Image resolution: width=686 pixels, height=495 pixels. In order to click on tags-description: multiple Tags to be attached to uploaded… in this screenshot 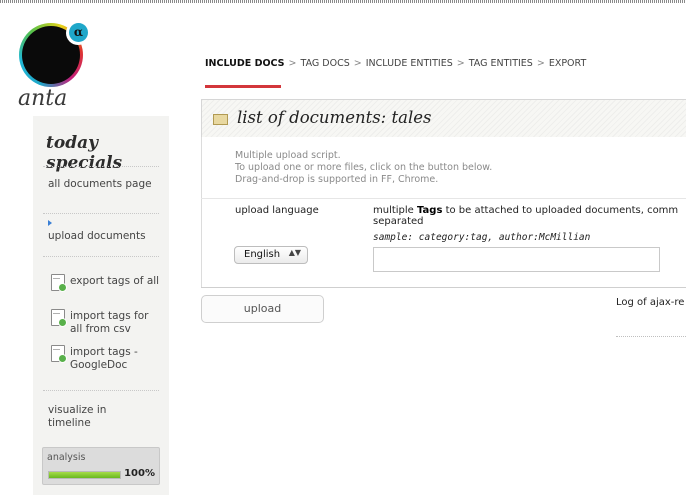, I will do `click(526, 216)`.